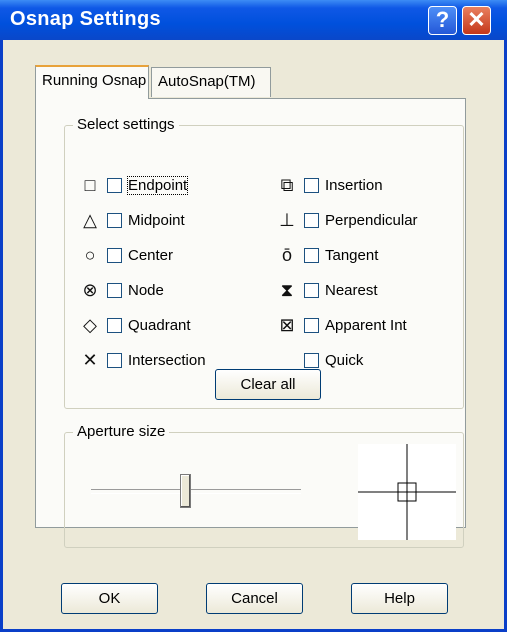  Describe the element at coordinates (167, 360) in the screenshot. I see `intersection-label: Intersection` at that location.